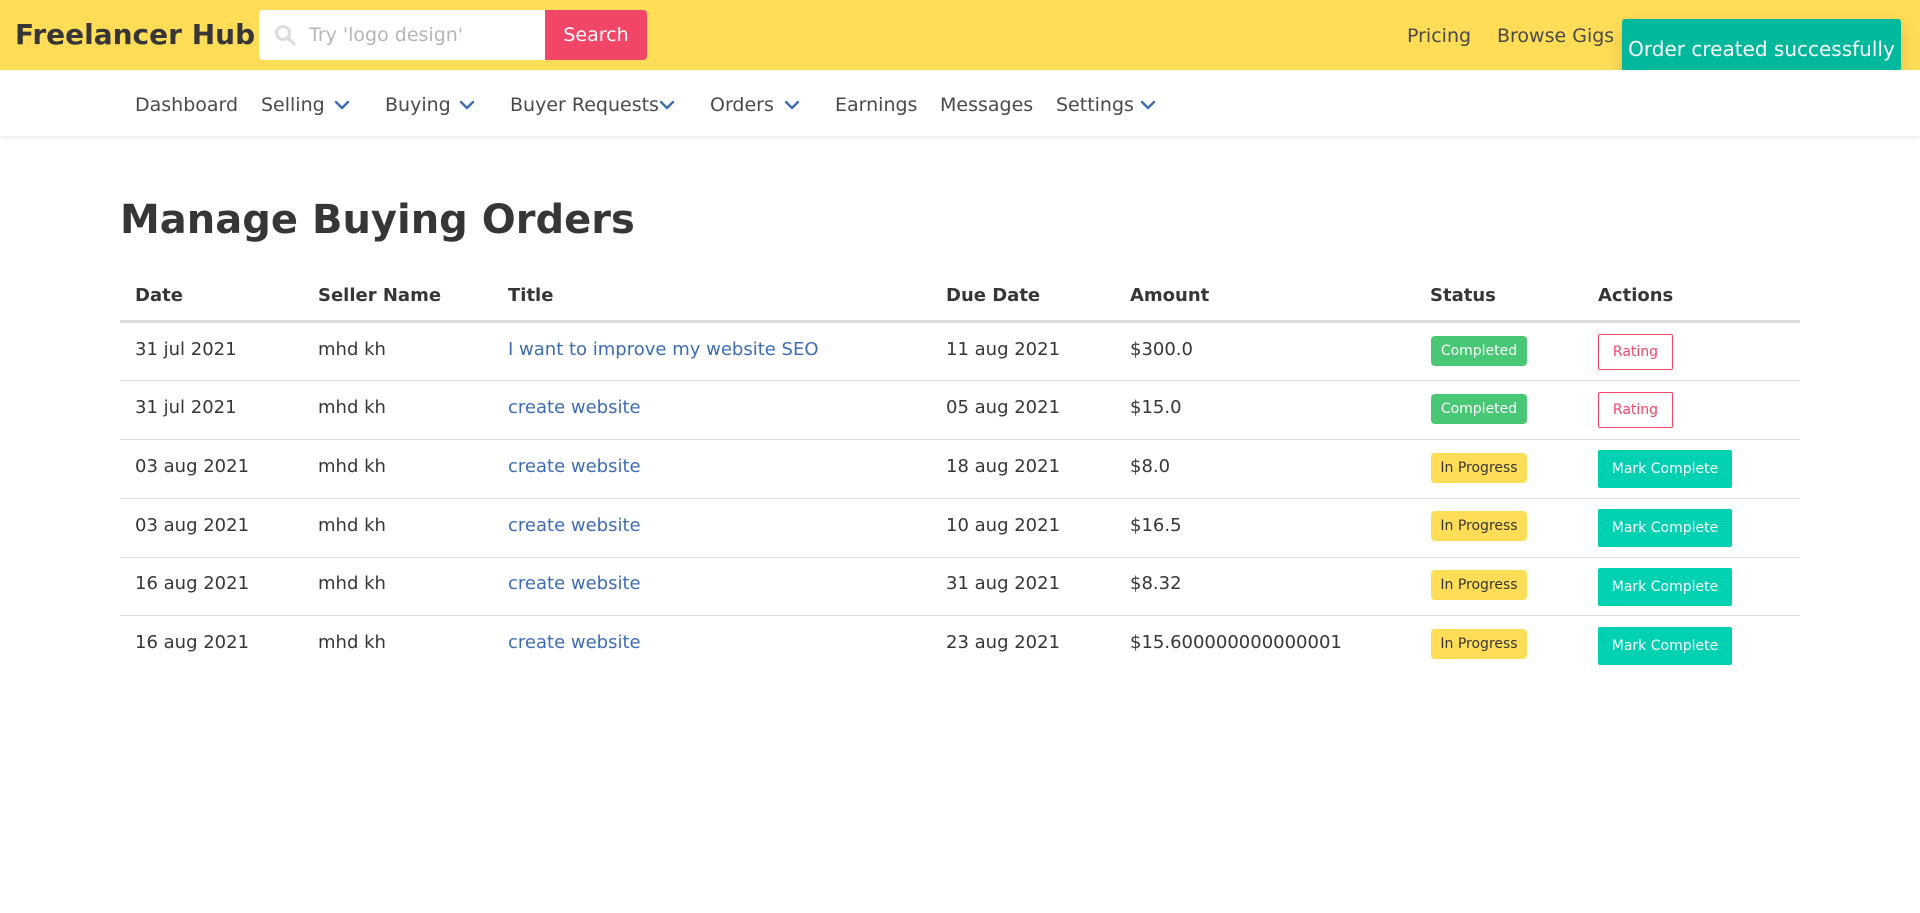 The height and width of the screenshot is (913, 1920). Describe the element at coordinates (960, 321) in the screenshot. I see `table-header-divider` at that location.